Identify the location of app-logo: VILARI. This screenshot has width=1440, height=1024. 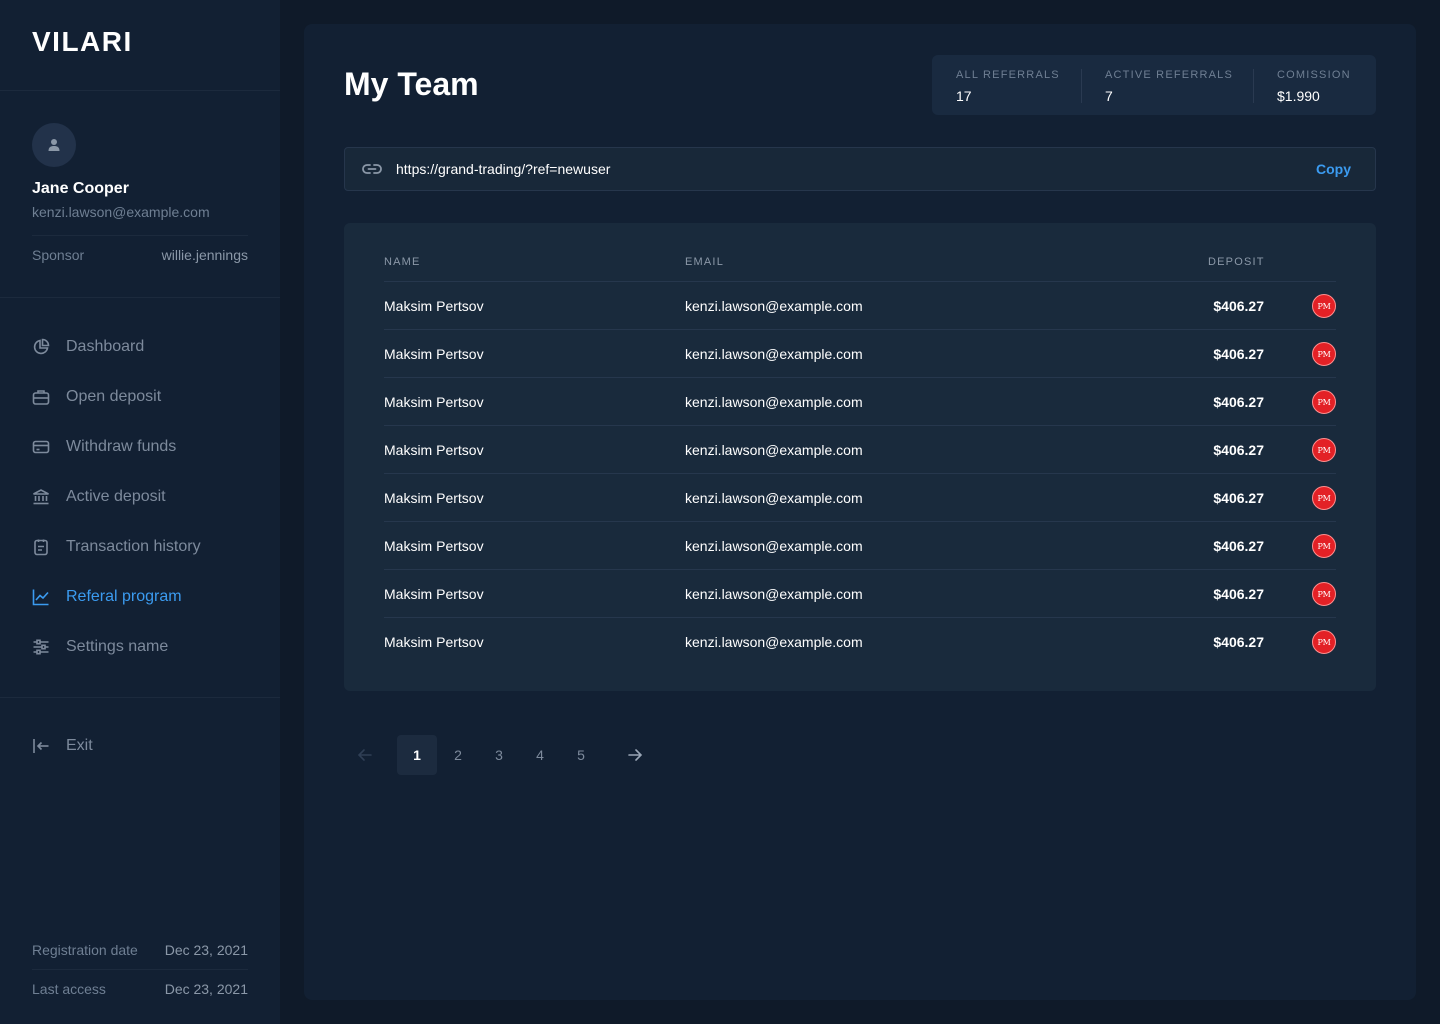
(82, 42).